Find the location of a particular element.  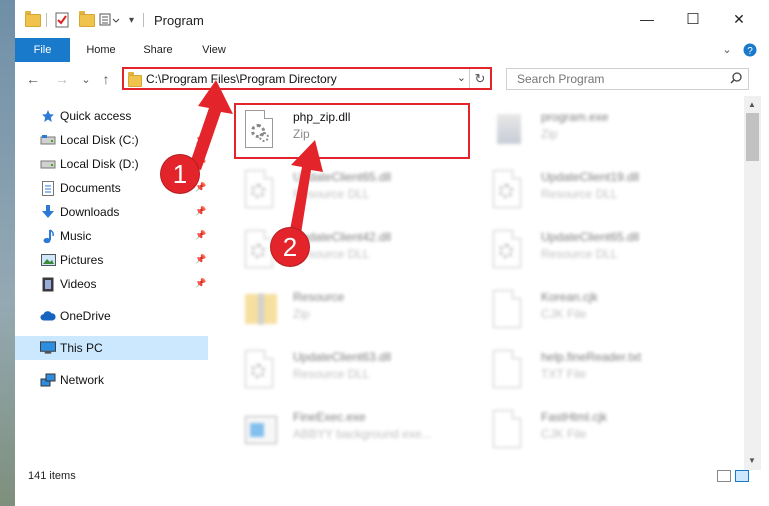

new-folder-icon is located at coordinates (87, 19).